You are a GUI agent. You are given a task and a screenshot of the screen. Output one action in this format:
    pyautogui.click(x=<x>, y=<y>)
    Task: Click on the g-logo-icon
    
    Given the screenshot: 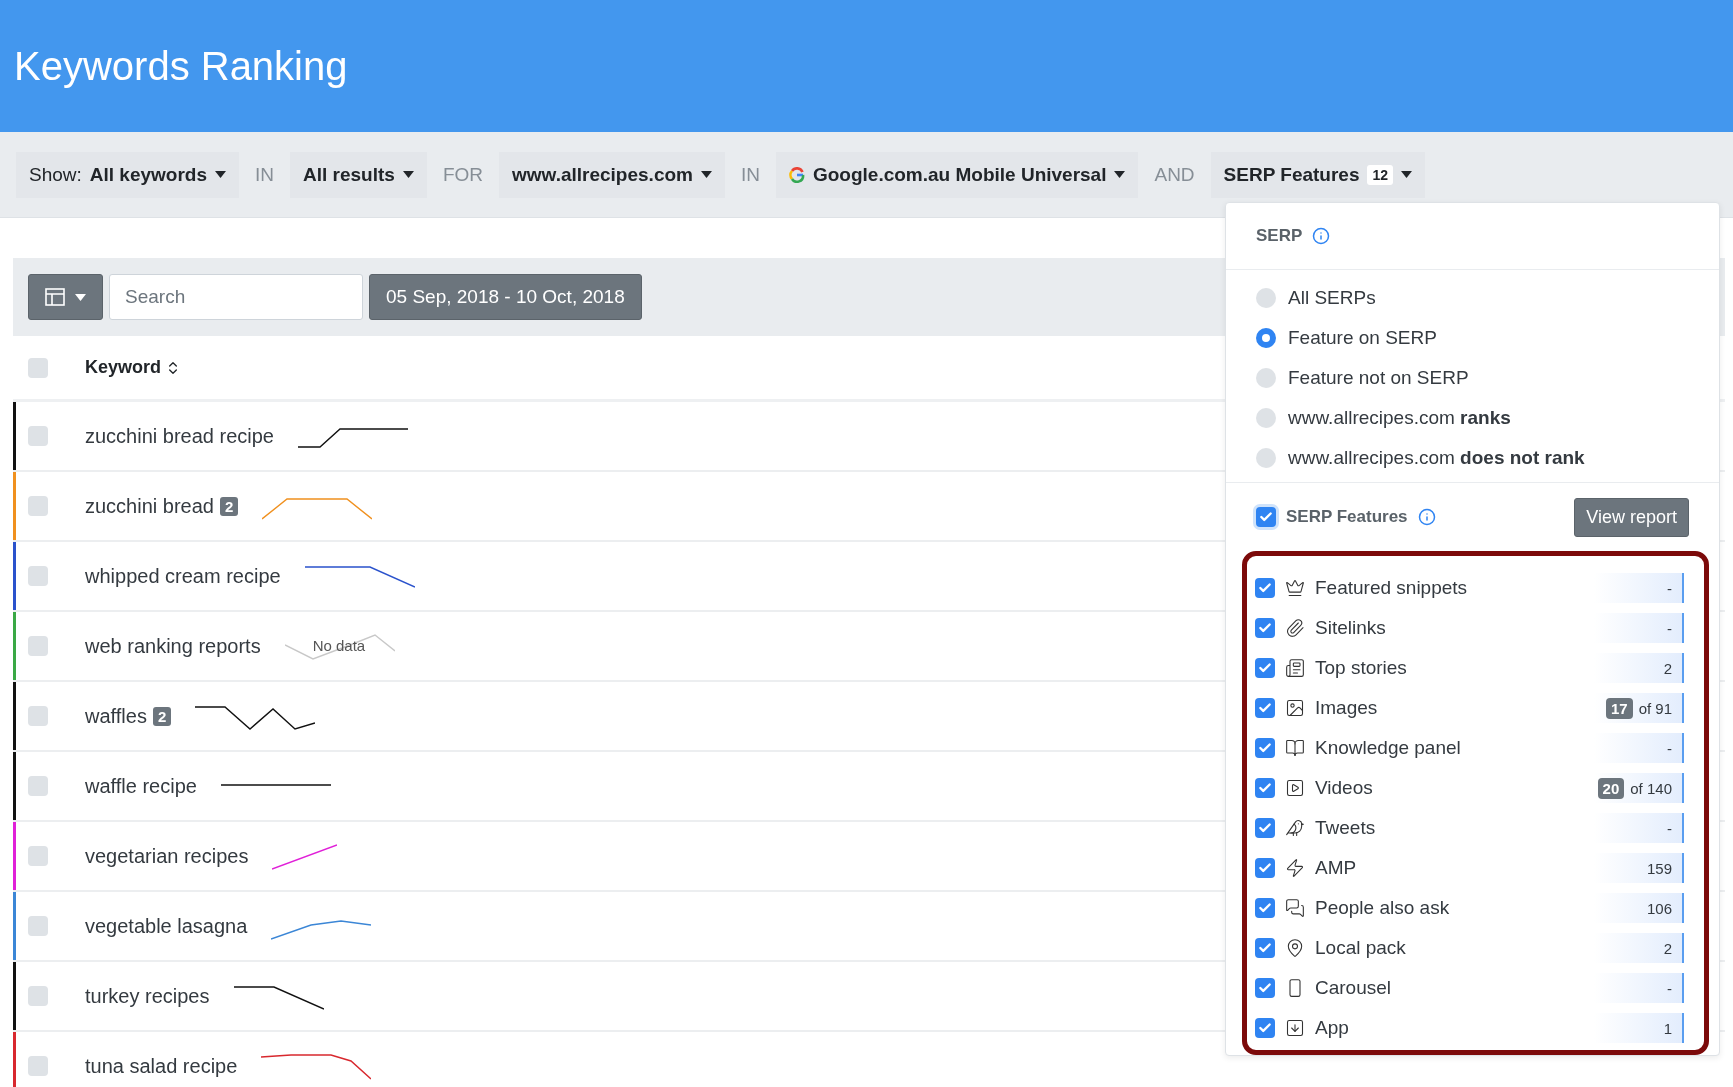 What is the action you would take?
    pyautogui.click(x=796, y=174)
    